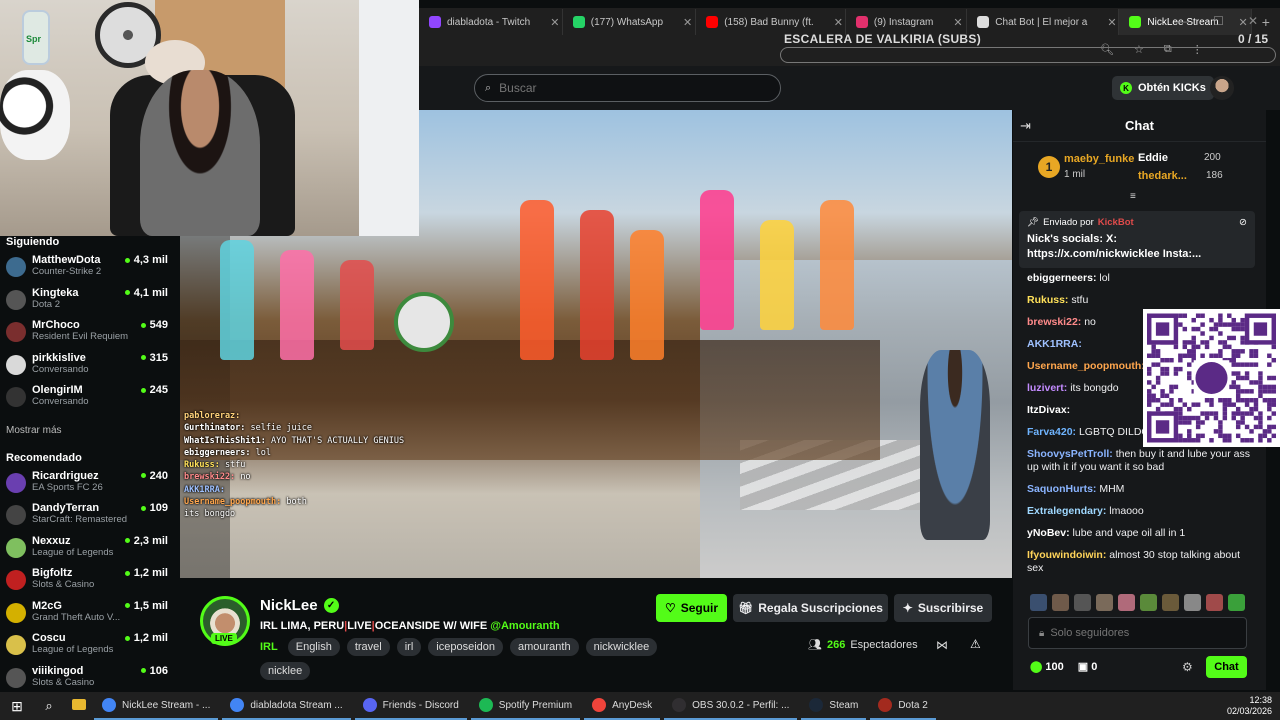 This screenshot has height=720, width=1280. Describe the element at coordinates (79, 706) in the screenshot. I see `file-explorer-icon` at that location.